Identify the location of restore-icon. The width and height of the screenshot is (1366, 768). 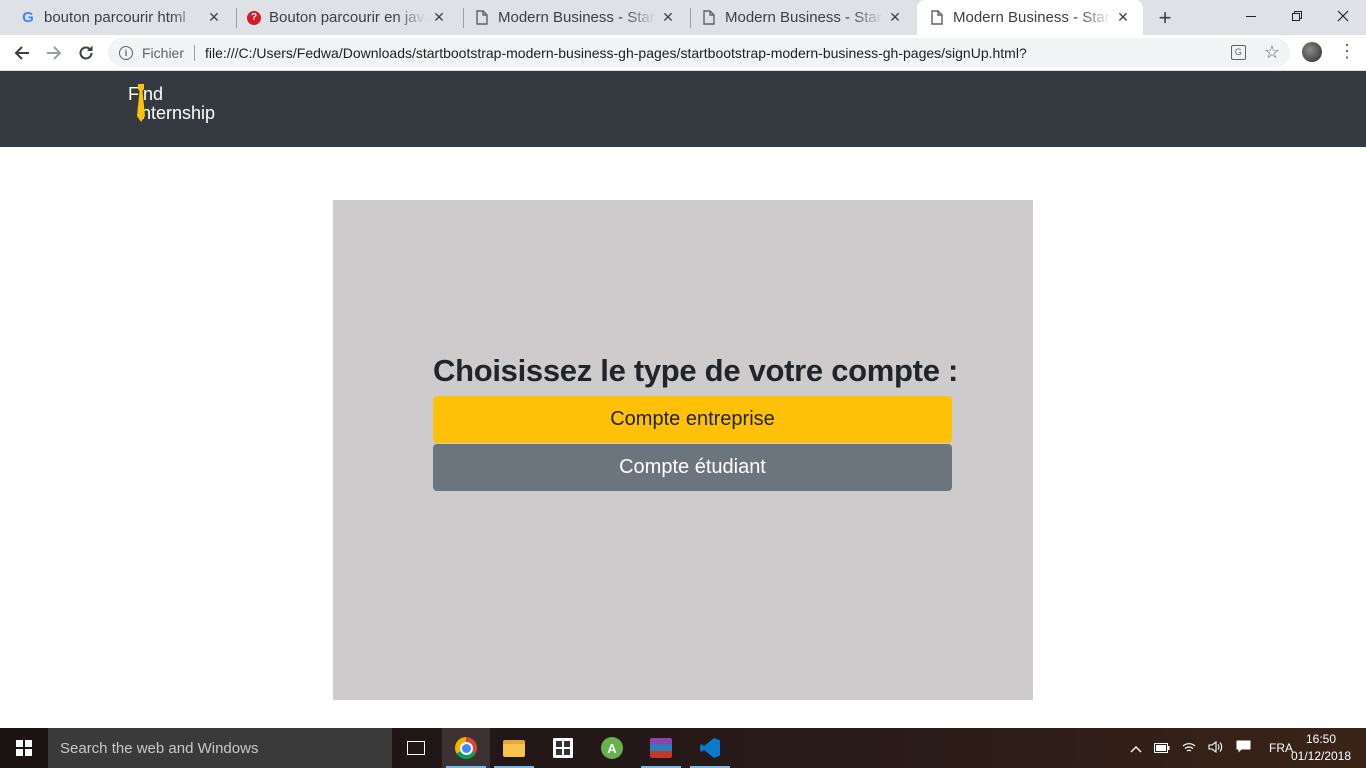
(1296, 15).